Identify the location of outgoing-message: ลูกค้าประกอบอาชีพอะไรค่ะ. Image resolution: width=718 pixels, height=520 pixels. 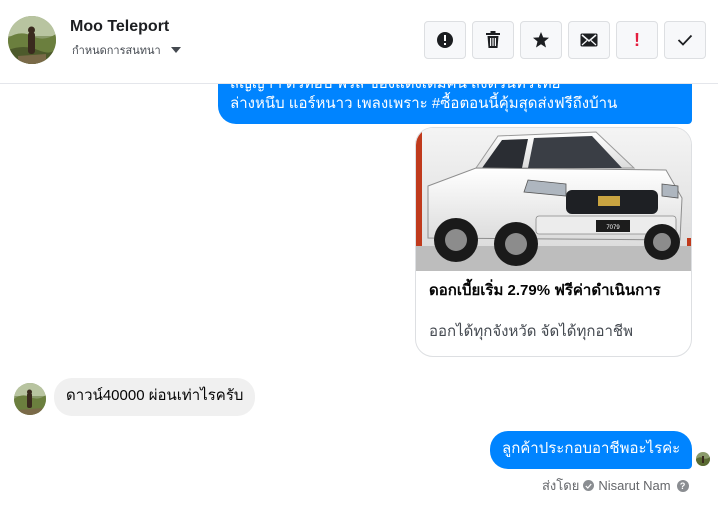
(591, 450).